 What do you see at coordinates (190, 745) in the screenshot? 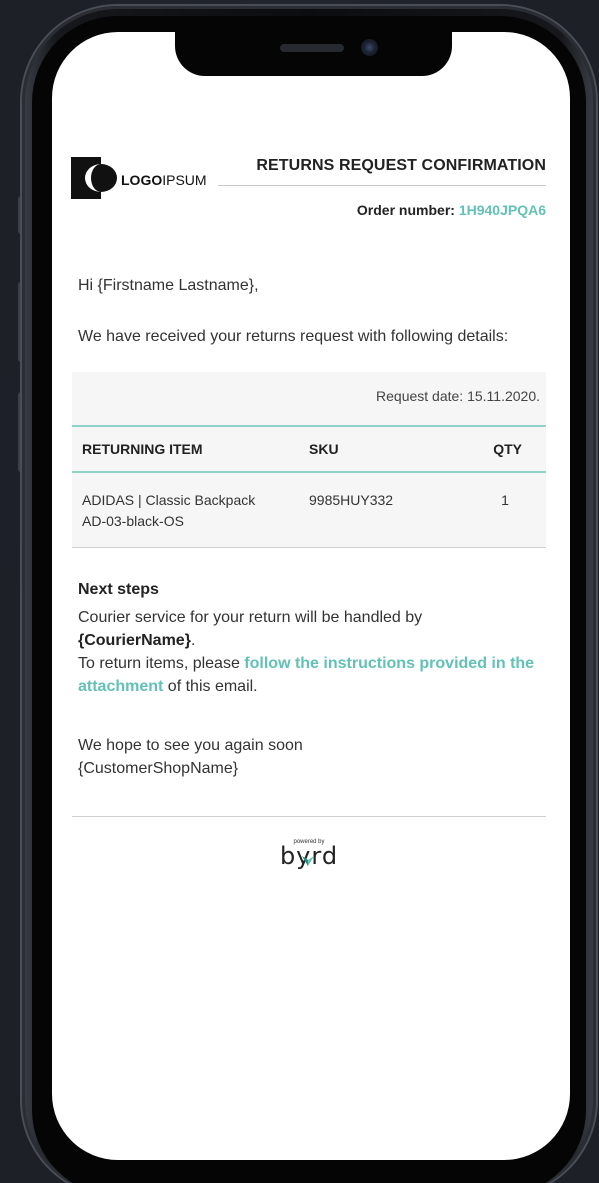
I see `closing-line: We hope to see you again soon` at bounding box center [190, 745].